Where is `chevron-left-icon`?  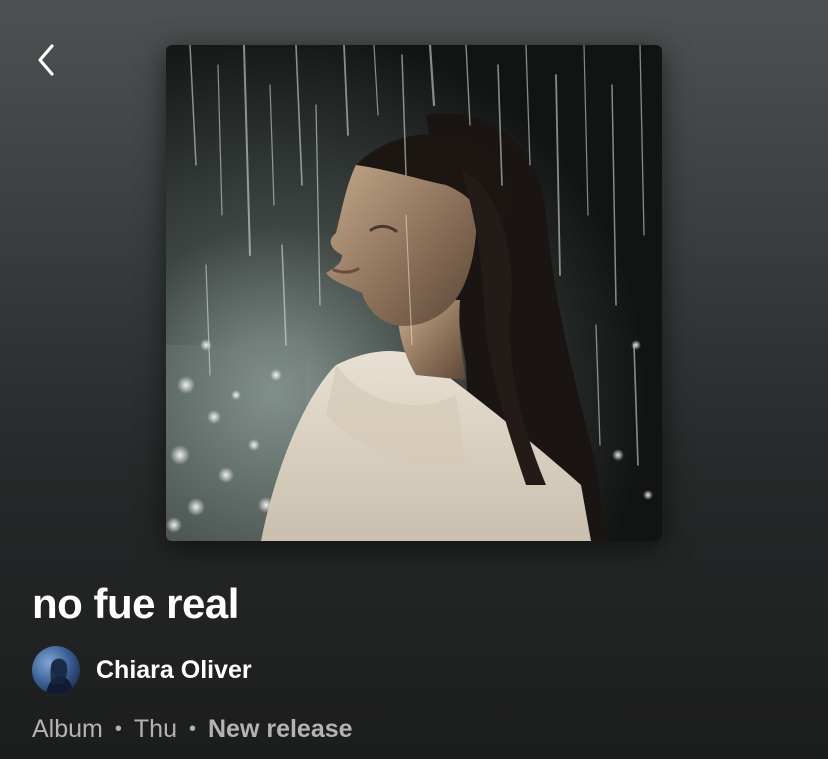 chevron-left-icon is located at coordinates (46, 60).